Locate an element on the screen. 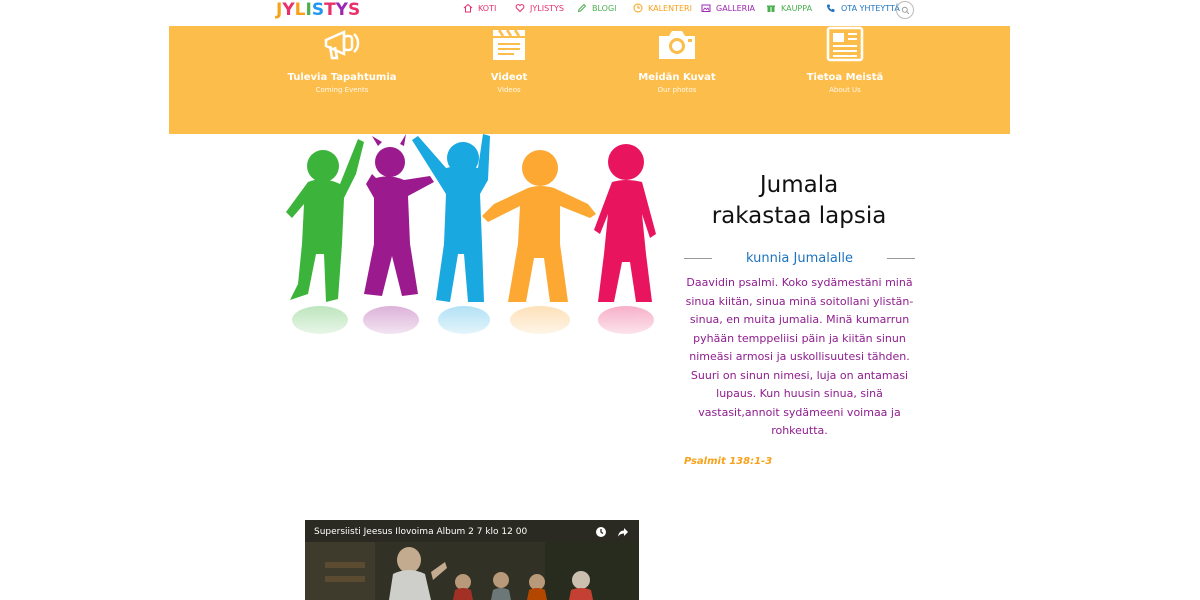  feature-subtitle: Coming Events is located at coordinates (342, 90).